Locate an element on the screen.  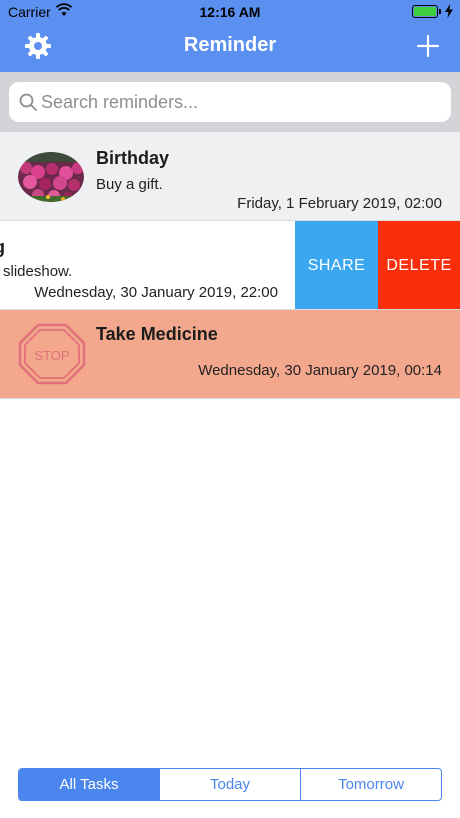
nav-bar: Carrier 12:16 AM Reminder is located at coordinates (230, 36).